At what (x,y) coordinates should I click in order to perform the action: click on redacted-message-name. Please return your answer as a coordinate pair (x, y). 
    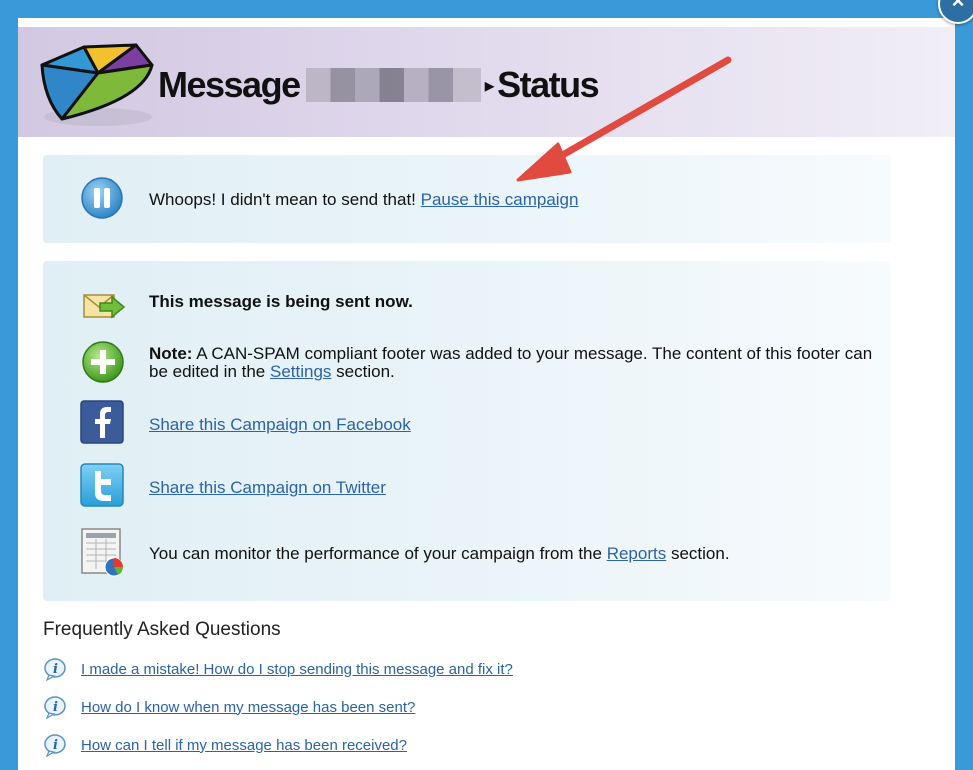
    Looking at the image, I should click on (393, 85).